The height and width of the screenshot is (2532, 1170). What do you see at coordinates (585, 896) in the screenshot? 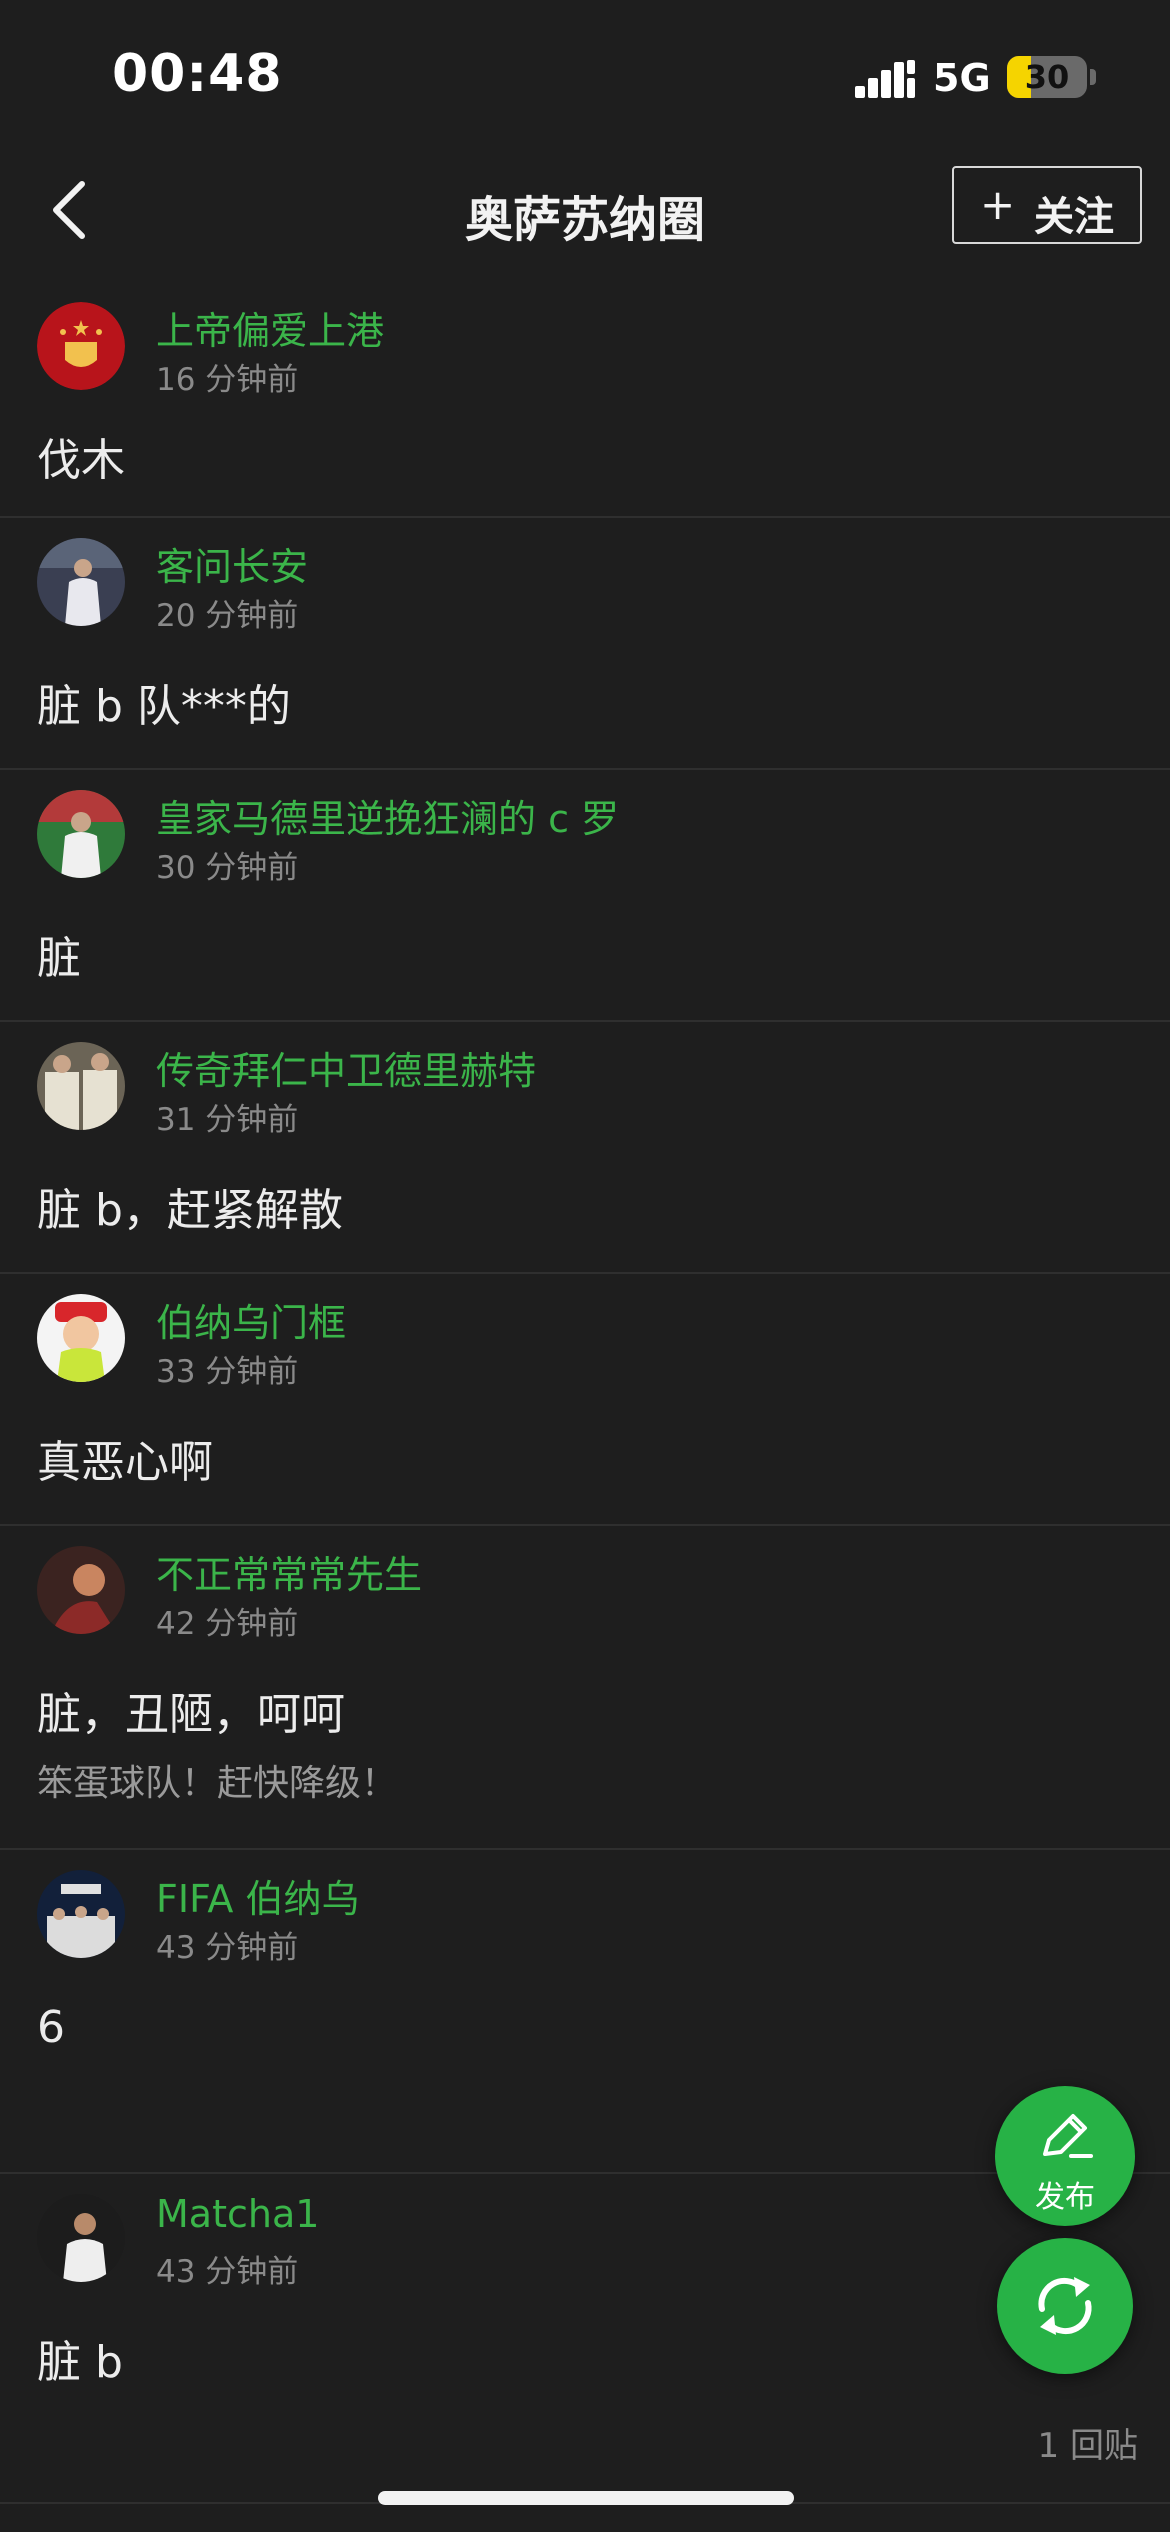
I see `post-item: 皇家马德里逆挽狂澜的 c 罗 30 分钟前 脏` at bounding box center [585, 896].